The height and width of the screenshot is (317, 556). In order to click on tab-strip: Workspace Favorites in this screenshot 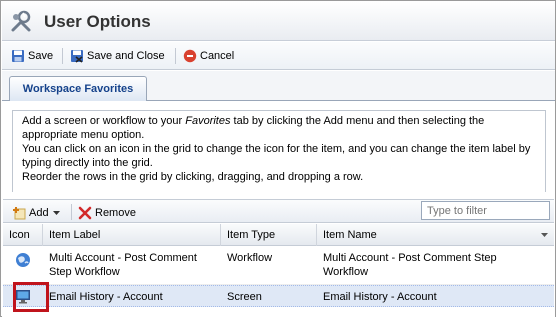, I will do `click(278, 86)`.